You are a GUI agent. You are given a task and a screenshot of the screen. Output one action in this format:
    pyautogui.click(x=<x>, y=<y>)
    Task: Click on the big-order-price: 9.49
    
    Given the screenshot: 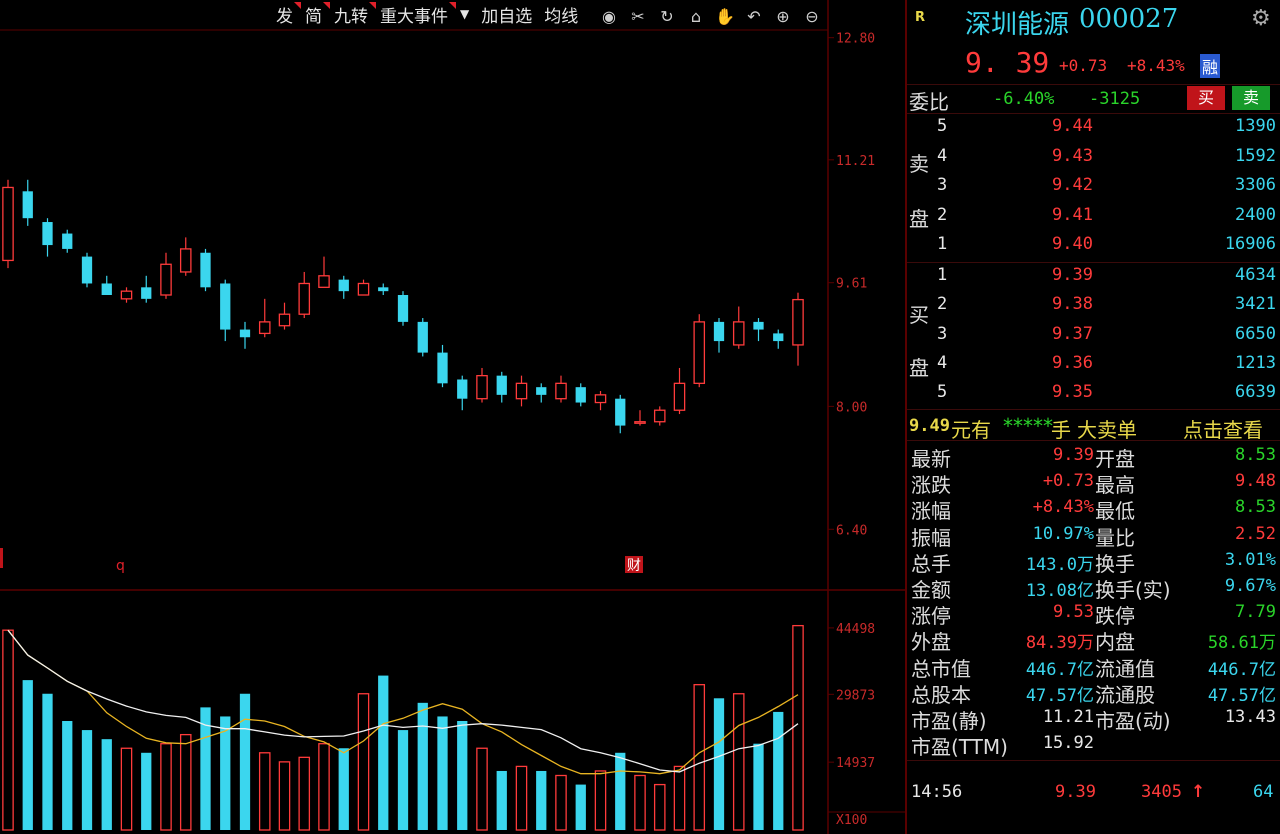 What is the action you would take?
    pyautogui.click(x=929, y=426)
    